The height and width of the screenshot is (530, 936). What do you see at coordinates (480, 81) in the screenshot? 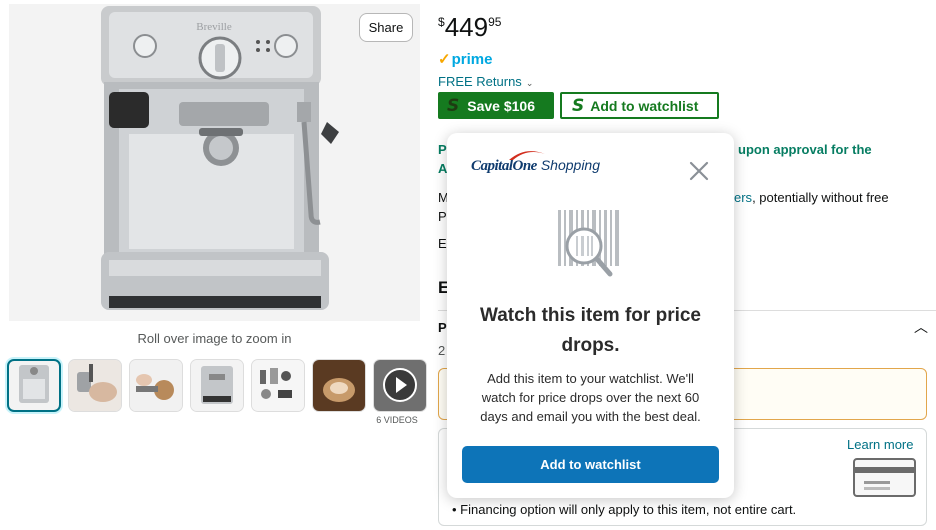
I see `free-returns-label: FREE Returns` at bounding box center [480, 81].